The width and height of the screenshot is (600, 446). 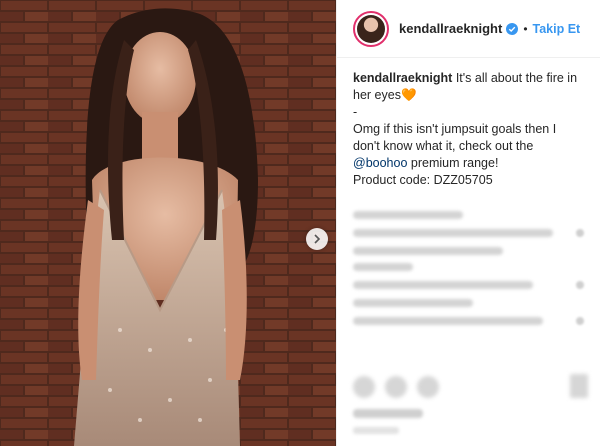 I want to click on post-actions, so click(x=396, y=387).